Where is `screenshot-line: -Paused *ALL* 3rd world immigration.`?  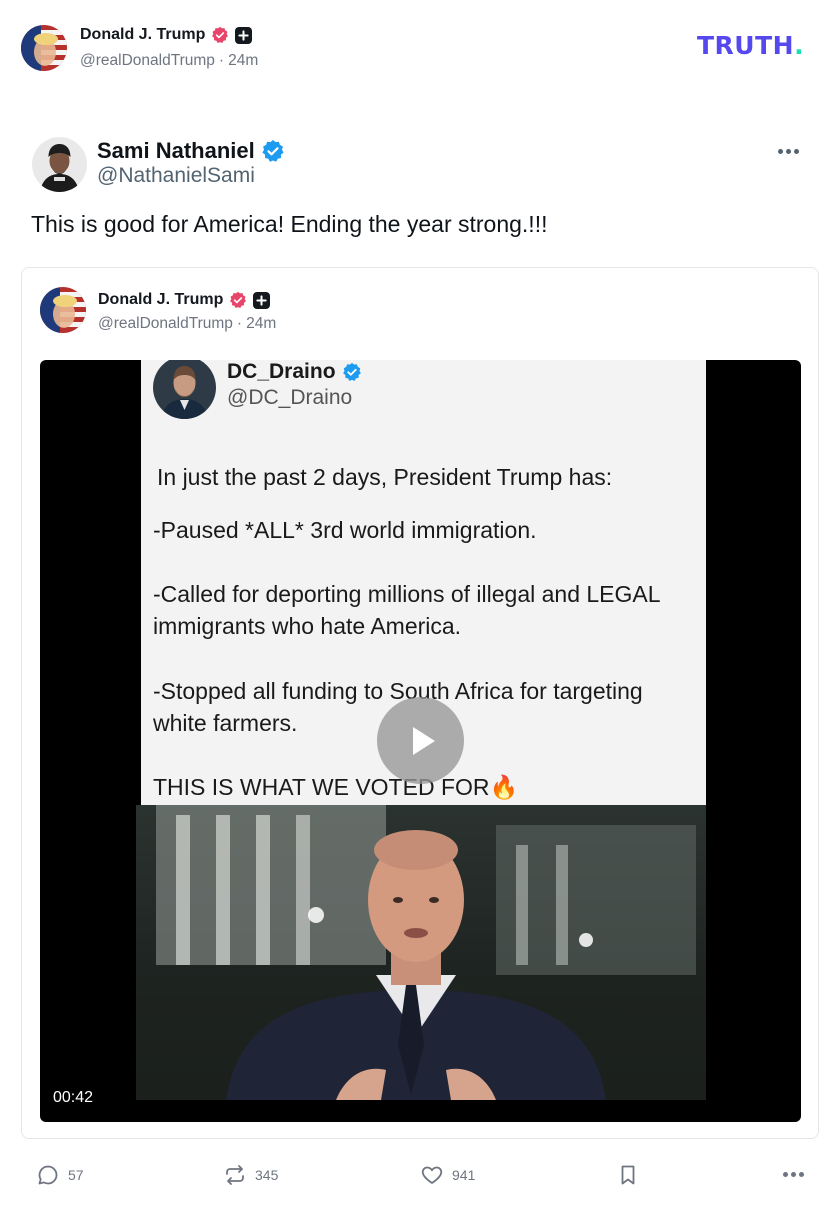 screenshot-line: -Paused *ALL* 3rd world immigration. is located at coordinates (345, 530).